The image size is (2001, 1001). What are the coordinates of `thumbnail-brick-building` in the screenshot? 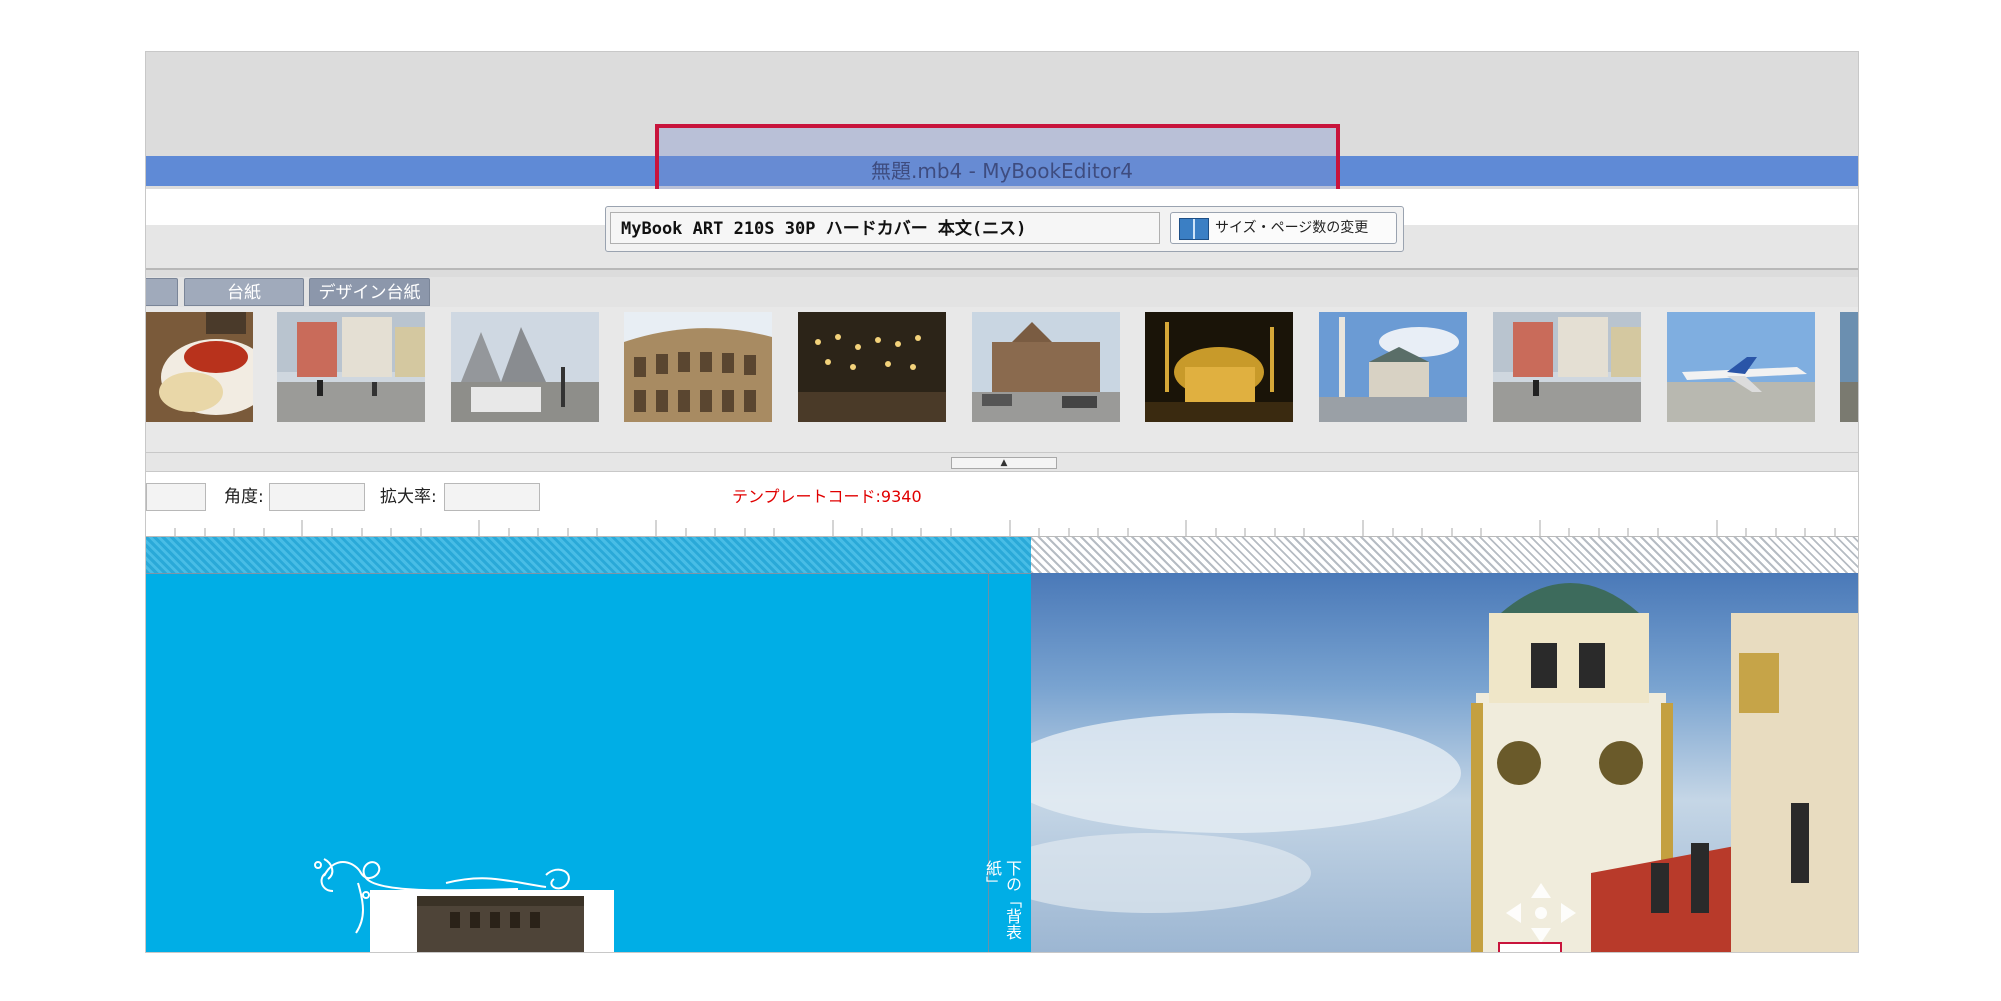 It's located at (1046, 367).